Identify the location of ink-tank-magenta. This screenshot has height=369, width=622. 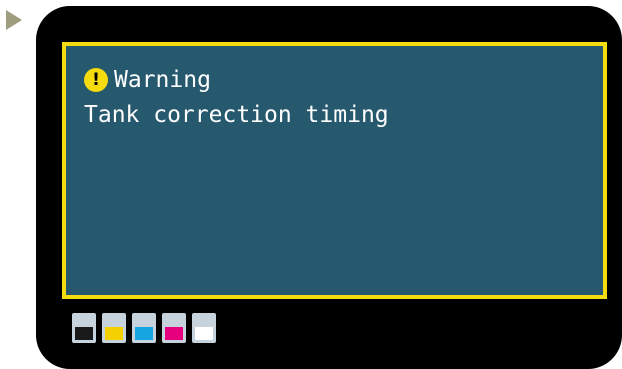
(174, 328).